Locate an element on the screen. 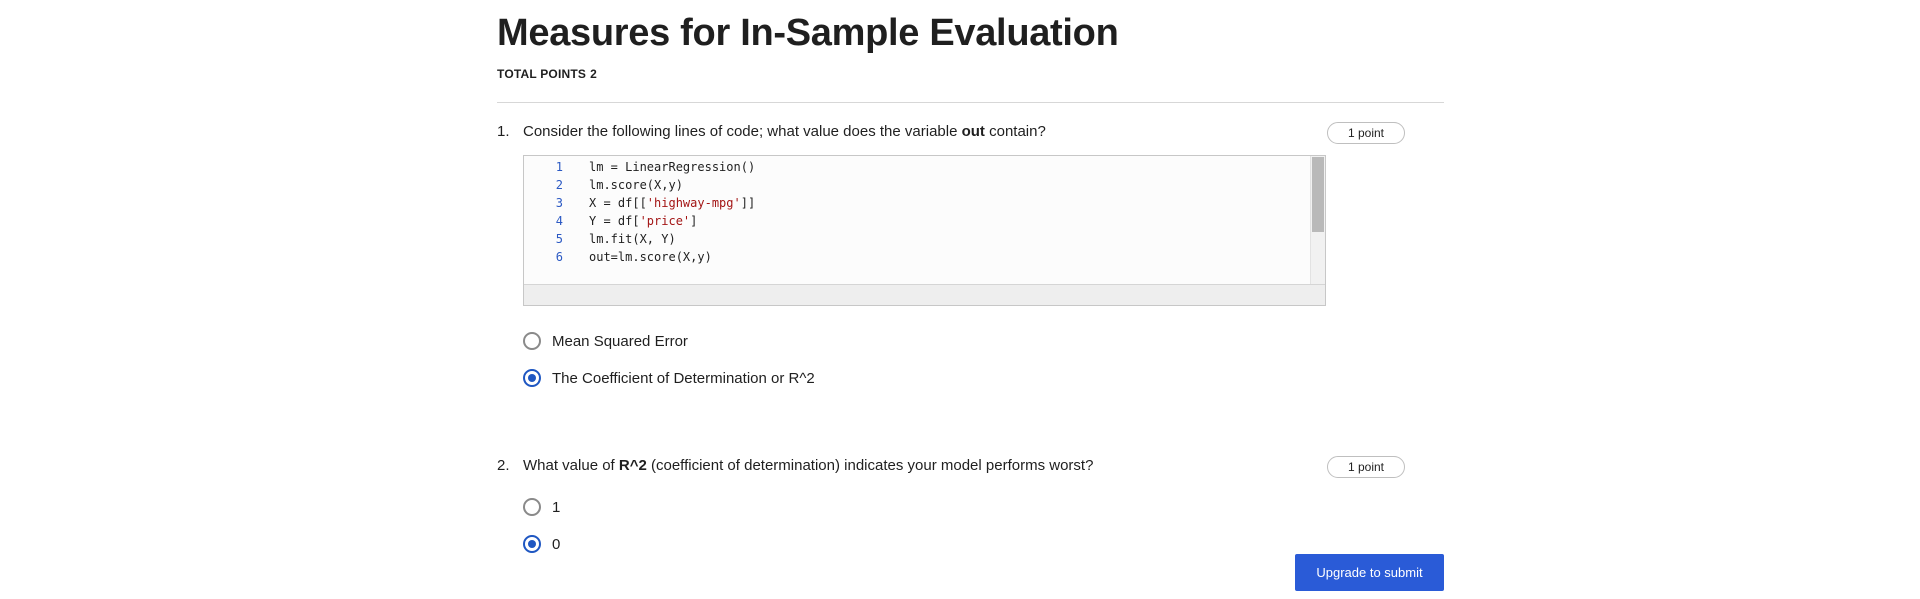 The image size is (1920, 599). code-scrollbar-thumb is located at coordinates (1318, 194).